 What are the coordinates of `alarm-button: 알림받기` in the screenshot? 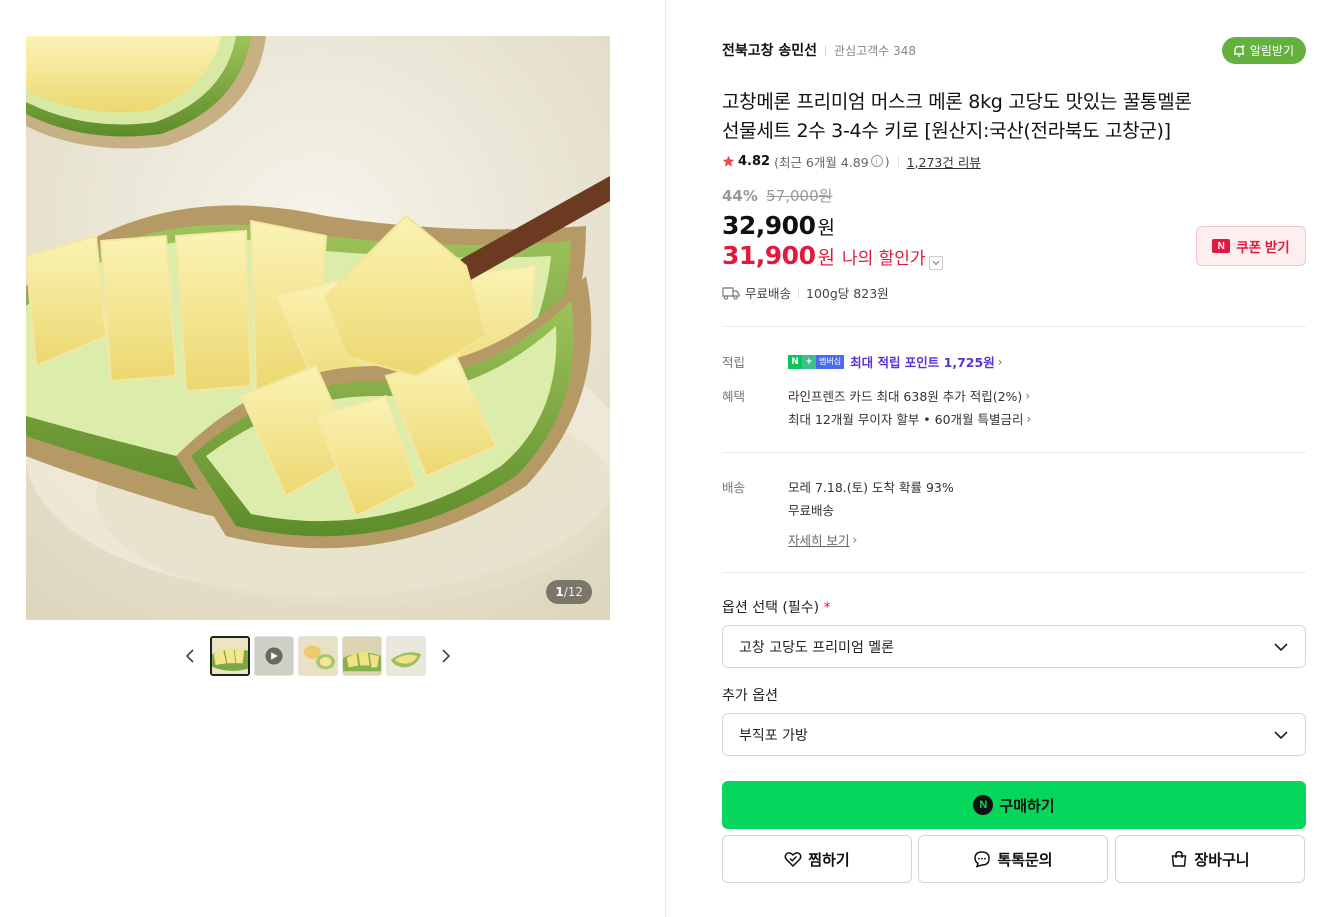 It's located at (1263, 50).